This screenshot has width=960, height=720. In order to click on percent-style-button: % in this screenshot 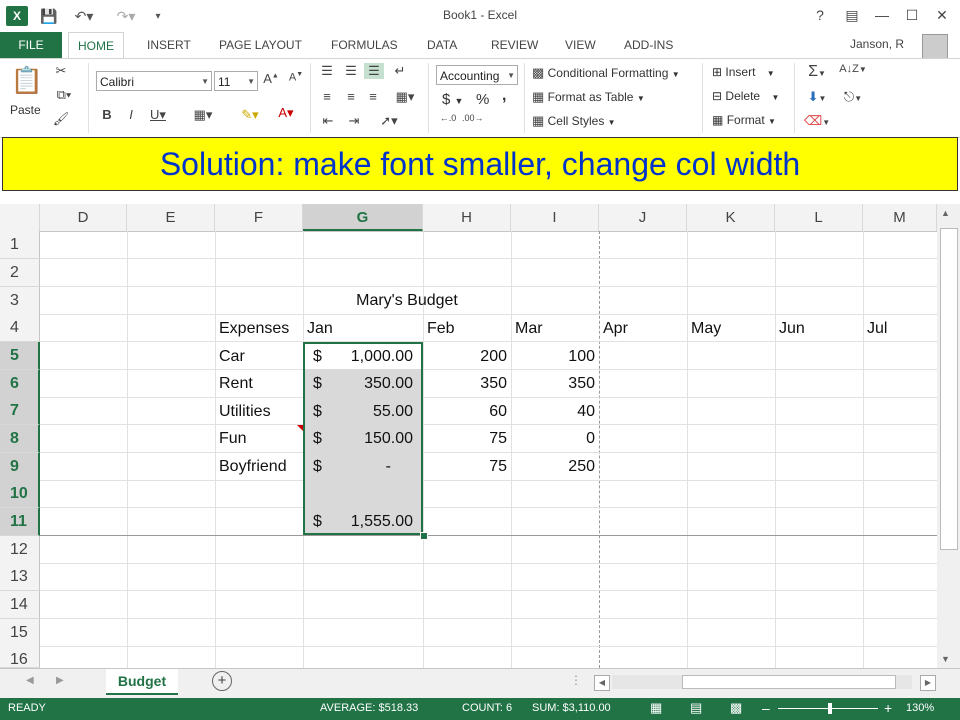, I will do `click(482, 99)`.